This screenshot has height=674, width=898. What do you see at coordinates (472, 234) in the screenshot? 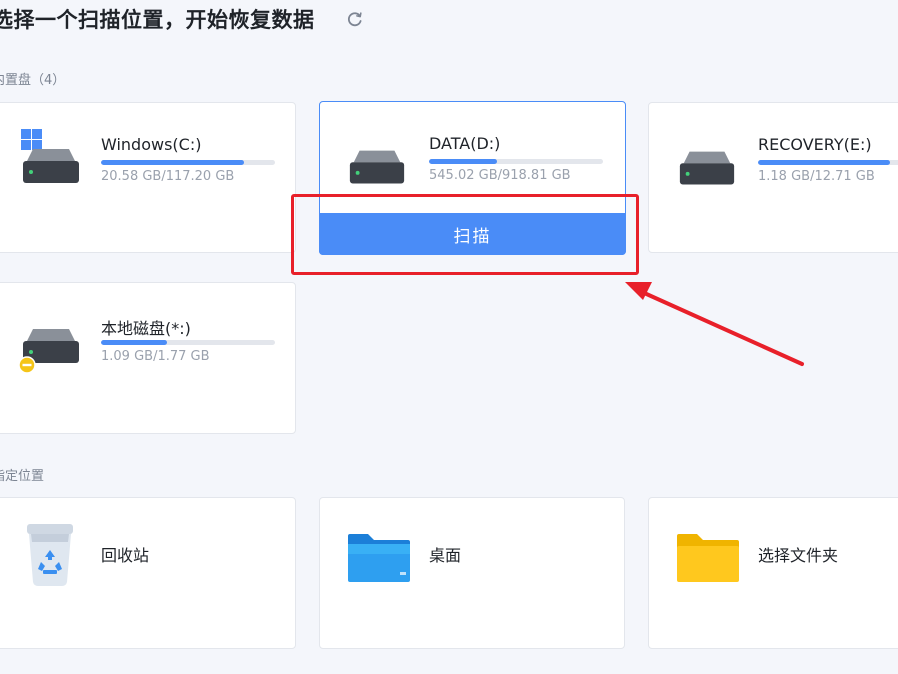
I see `scan-button: 扫描` at bounding box center [472, 234].